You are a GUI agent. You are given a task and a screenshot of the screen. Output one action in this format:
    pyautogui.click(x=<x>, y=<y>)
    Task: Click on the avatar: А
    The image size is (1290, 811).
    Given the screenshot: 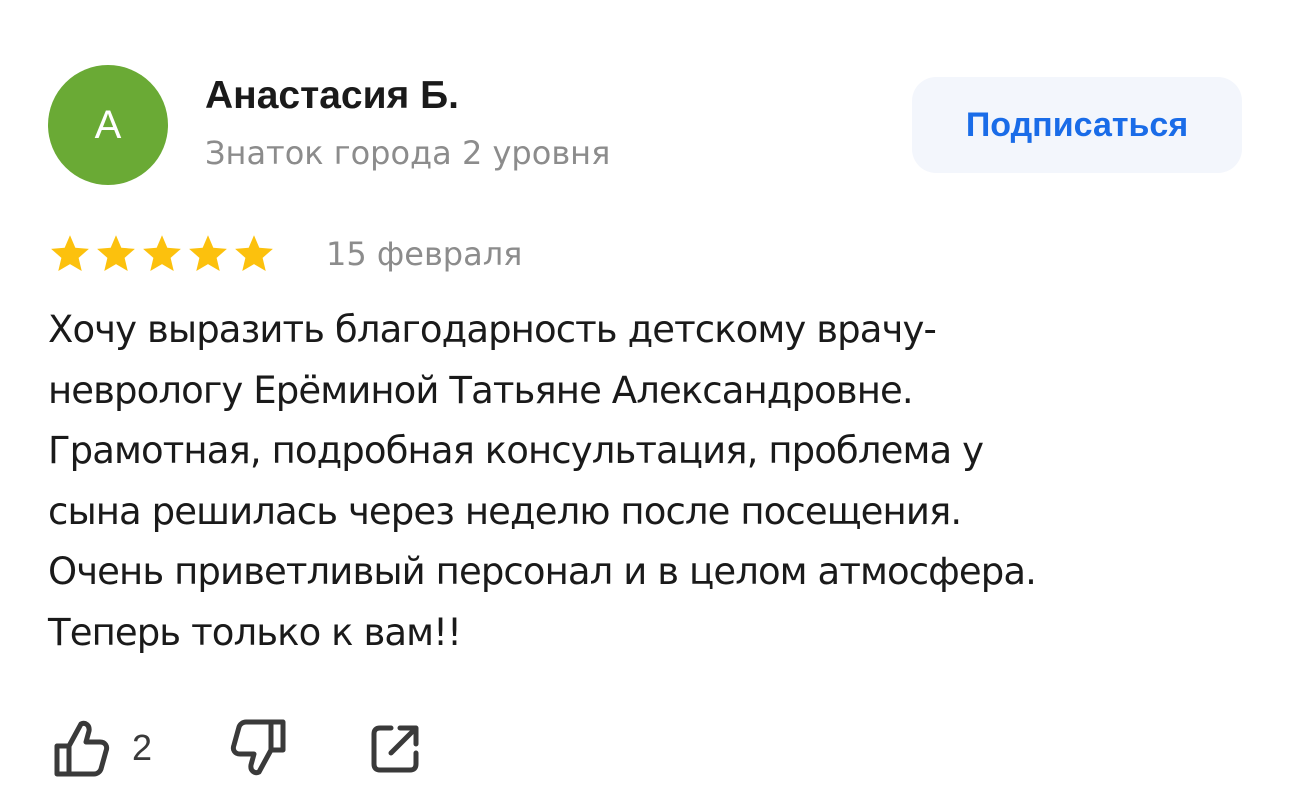 What is the action you would take?
    pyautogui.click(x=108, y=125)
    